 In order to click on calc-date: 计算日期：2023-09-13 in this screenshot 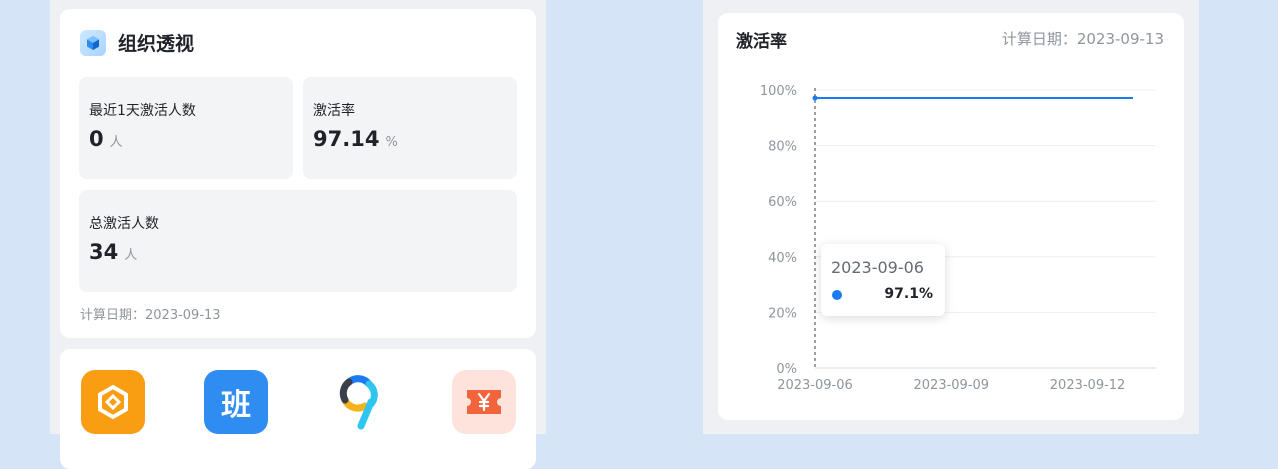, I will do `click(150, 315)`.